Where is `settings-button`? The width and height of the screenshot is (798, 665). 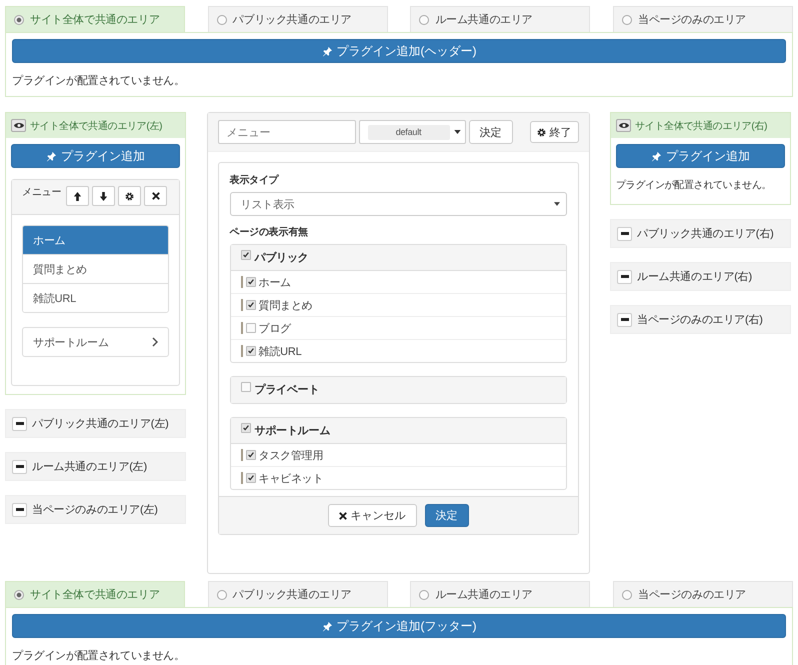 settings-button is located at coordinates (130, 196).